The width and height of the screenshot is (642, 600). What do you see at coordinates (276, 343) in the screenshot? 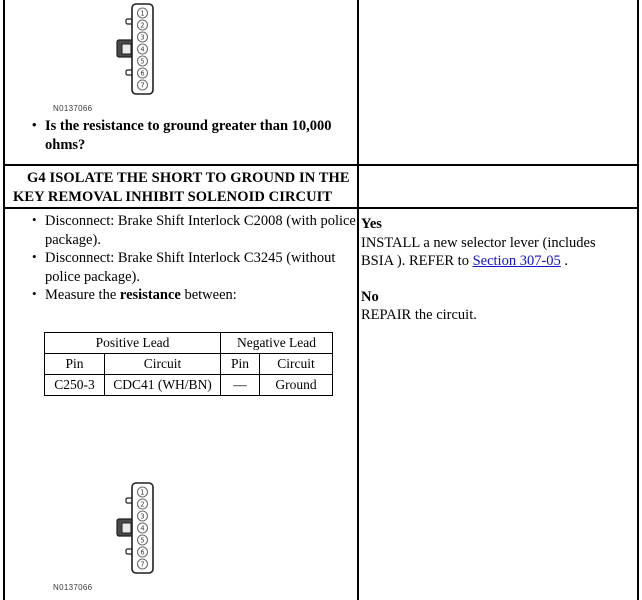
I see `group-header-negative-lead: Negative Lead` at bounding box center [276, 343].